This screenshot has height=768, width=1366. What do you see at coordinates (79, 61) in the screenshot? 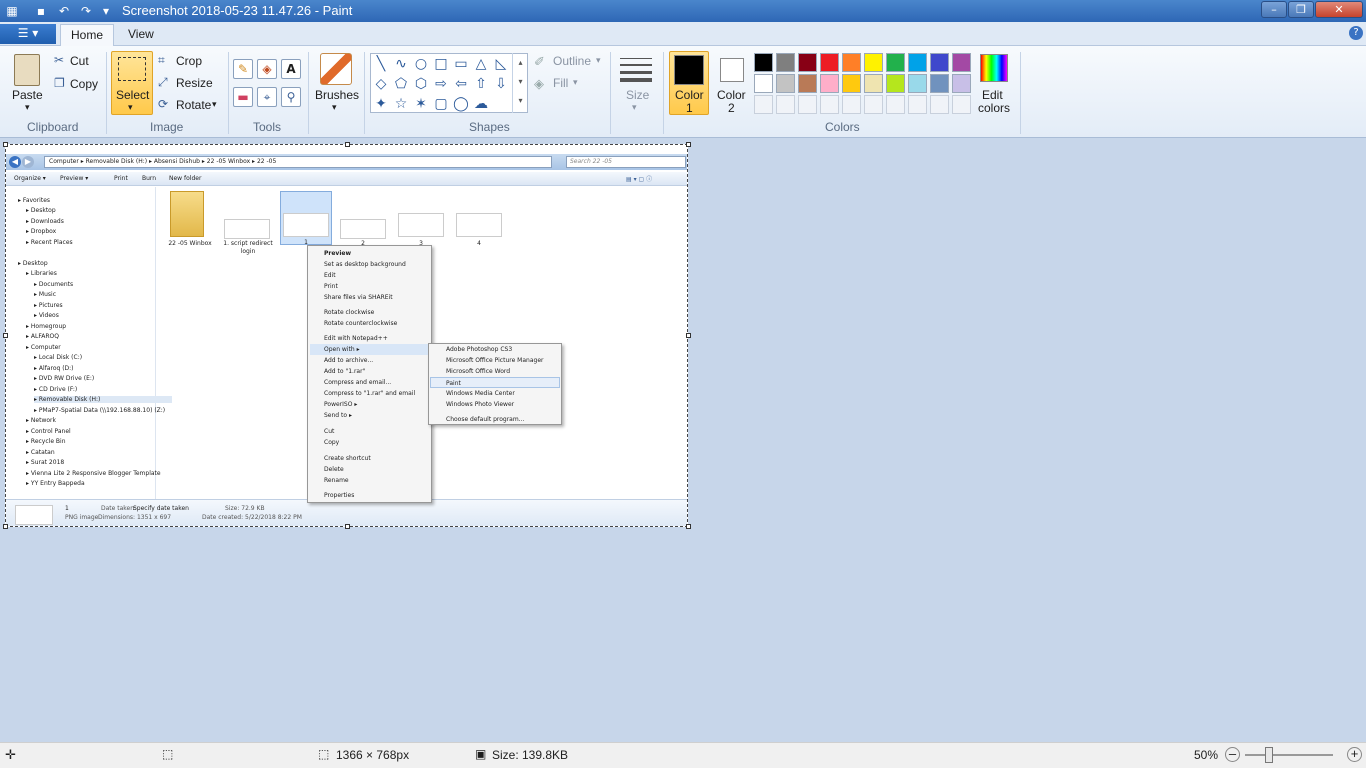
I see `cut-button: Cut` at bounding box center [79, 61].